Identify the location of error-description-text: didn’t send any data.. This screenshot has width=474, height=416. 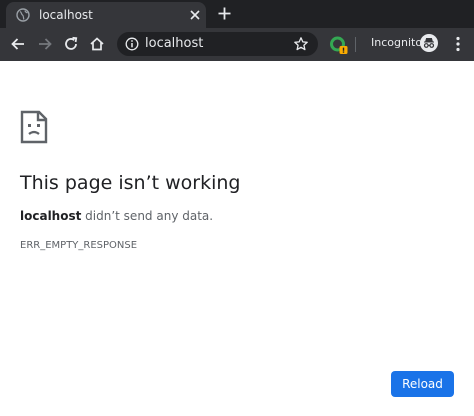
(147, 216).